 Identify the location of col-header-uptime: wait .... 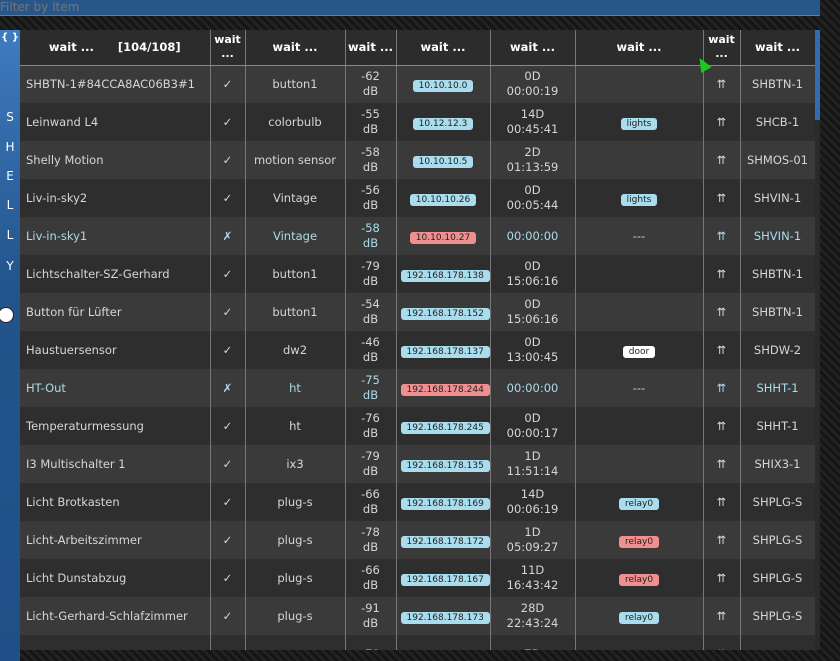
(533, 48).